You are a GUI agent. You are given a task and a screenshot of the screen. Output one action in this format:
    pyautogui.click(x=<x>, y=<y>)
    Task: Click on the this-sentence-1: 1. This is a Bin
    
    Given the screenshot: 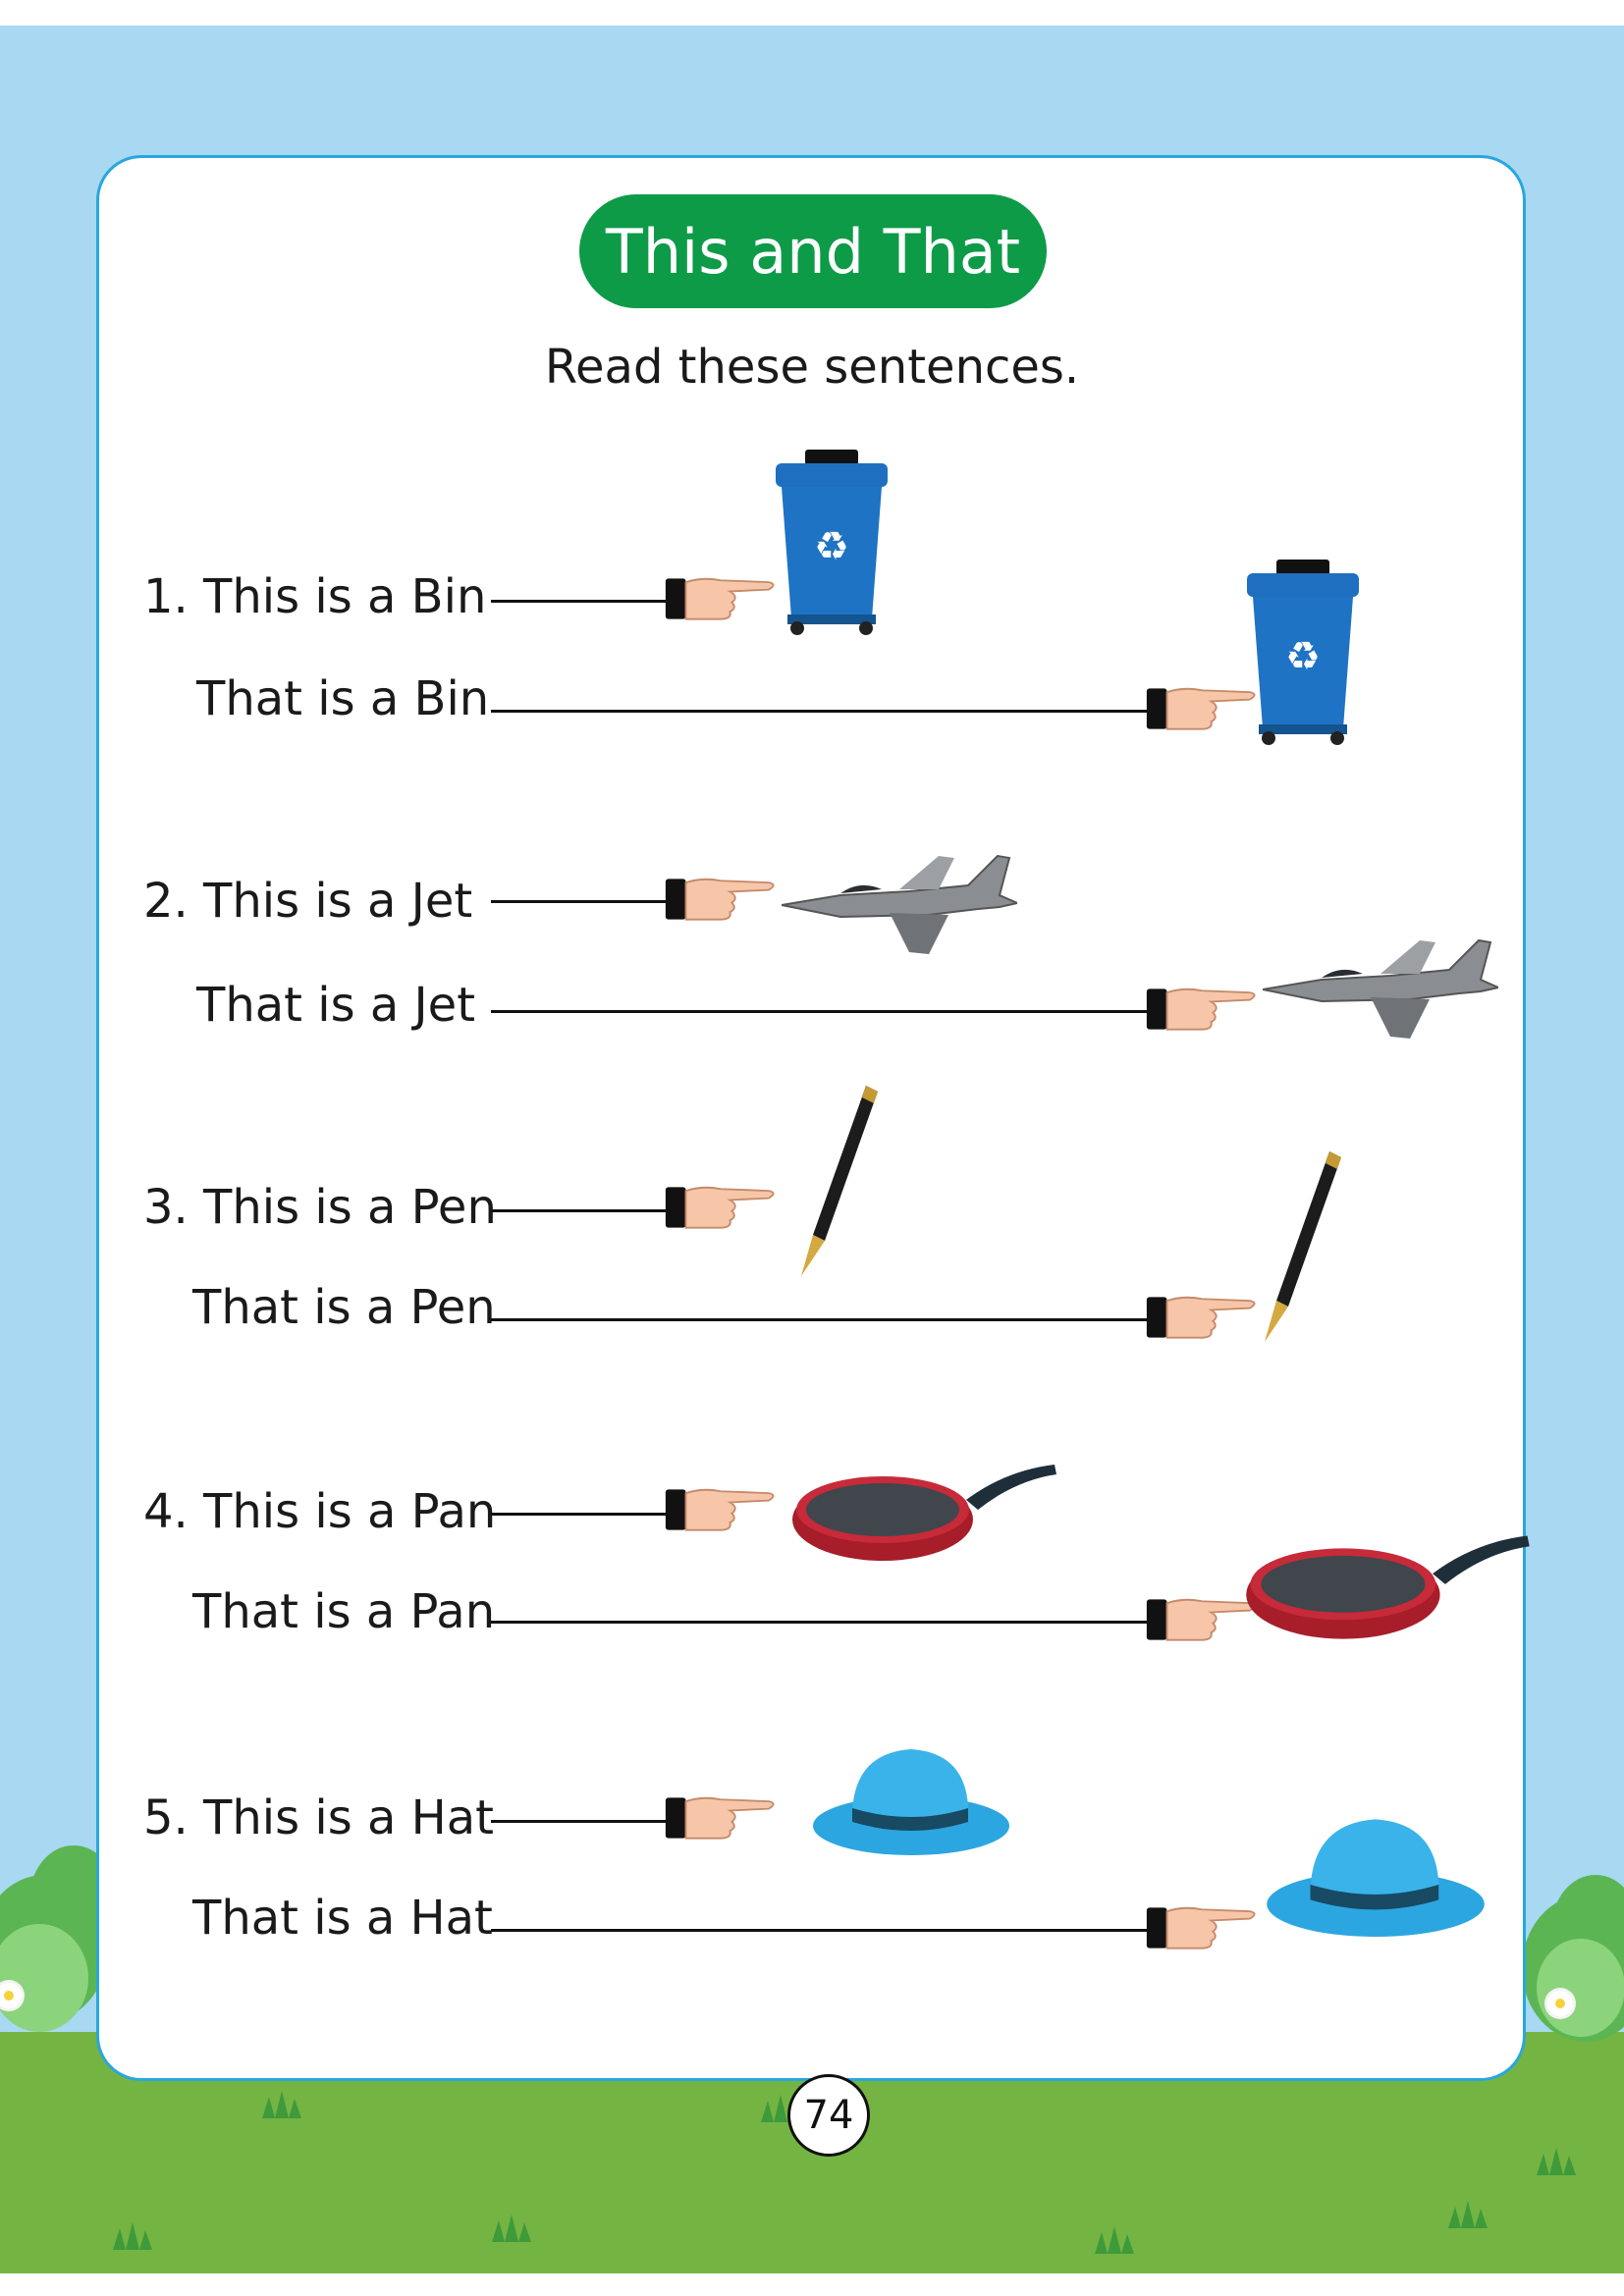 What is the action you would take?
    pyautogui.click(x=315, y=597)
    